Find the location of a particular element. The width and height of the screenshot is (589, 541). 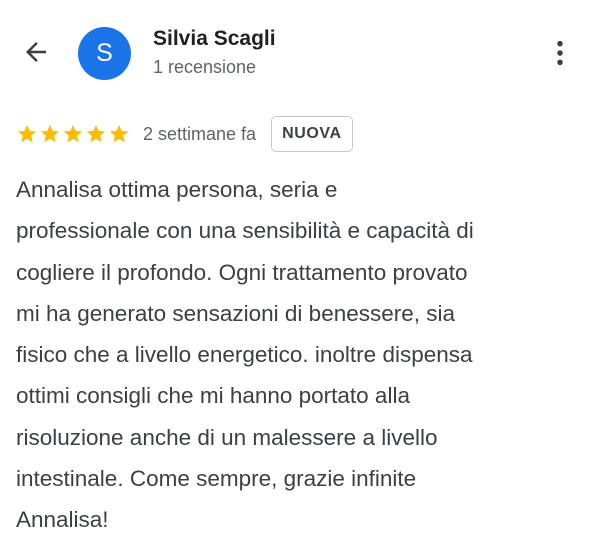

avatar-initial: S is located at coordinates (104, 53).